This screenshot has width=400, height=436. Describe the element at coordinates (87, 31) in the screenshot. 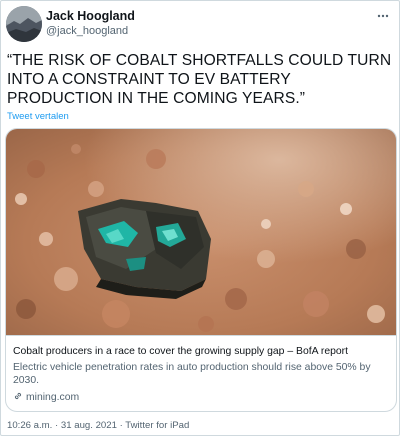

I see `author-handle: @jack_hoogland` at that location.